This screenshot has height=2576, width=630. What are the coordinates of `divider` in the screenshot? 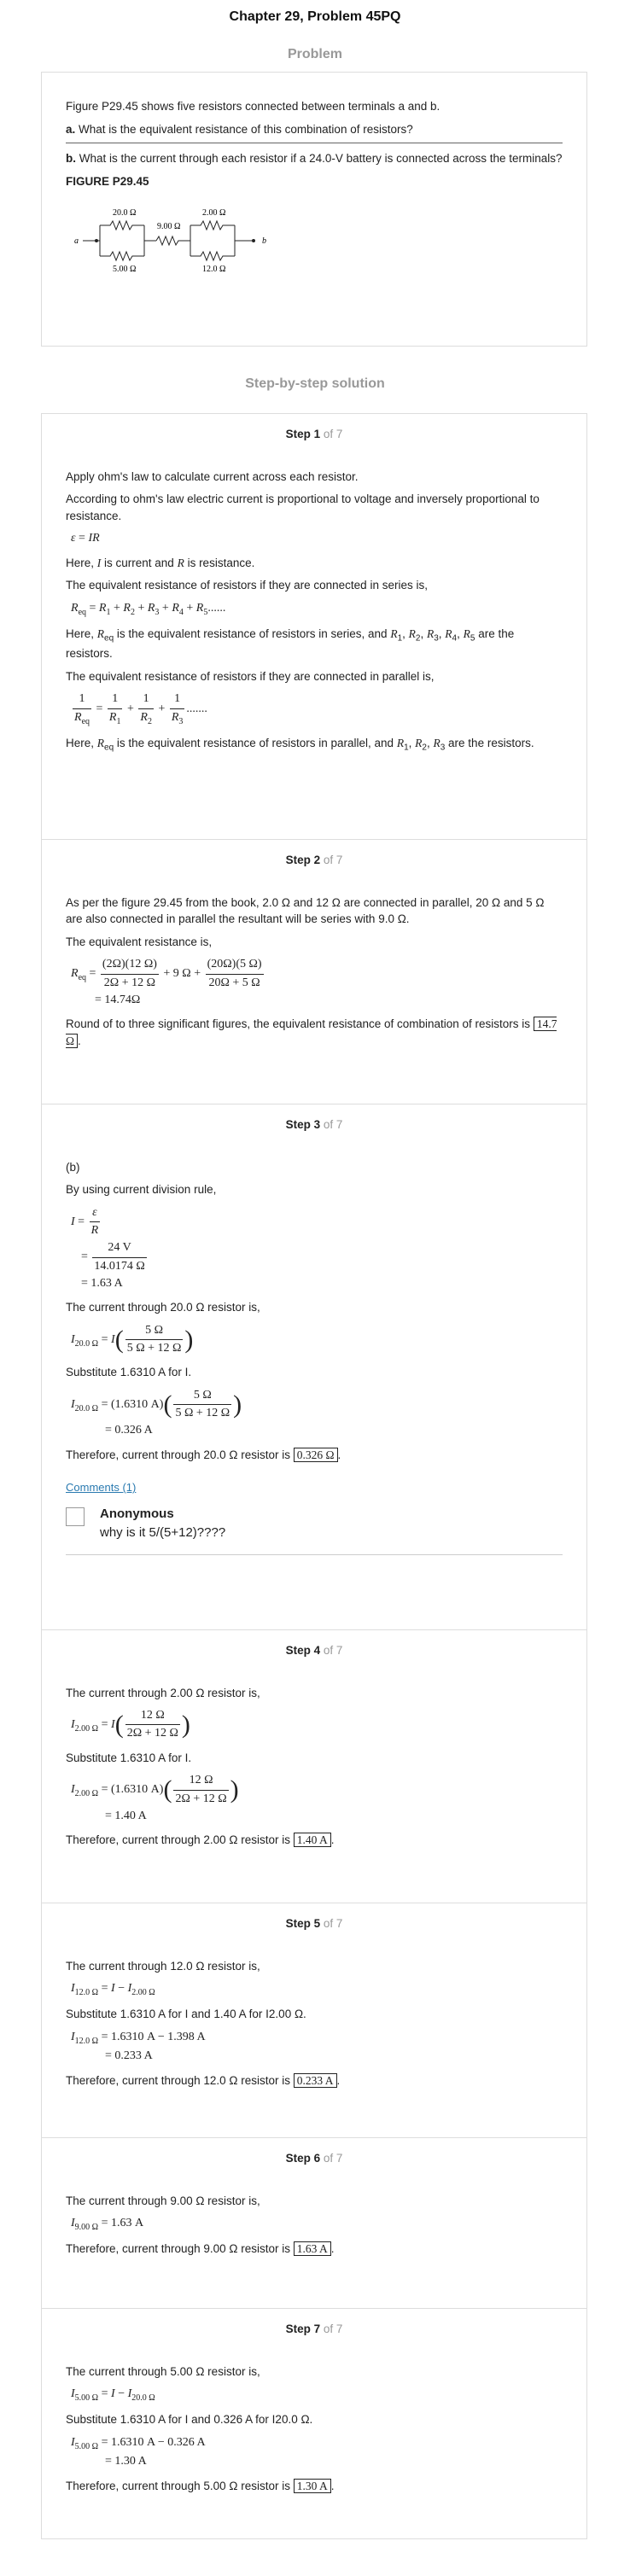 It's located at (314, 1554).